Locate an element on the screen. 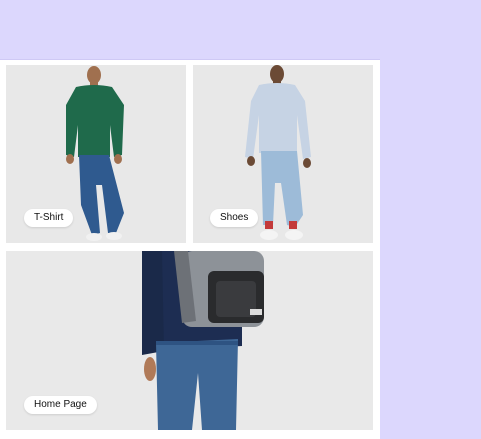 The image size is (481, 439). category-label-home-page: Home Page is located at coordinates (60, 405).